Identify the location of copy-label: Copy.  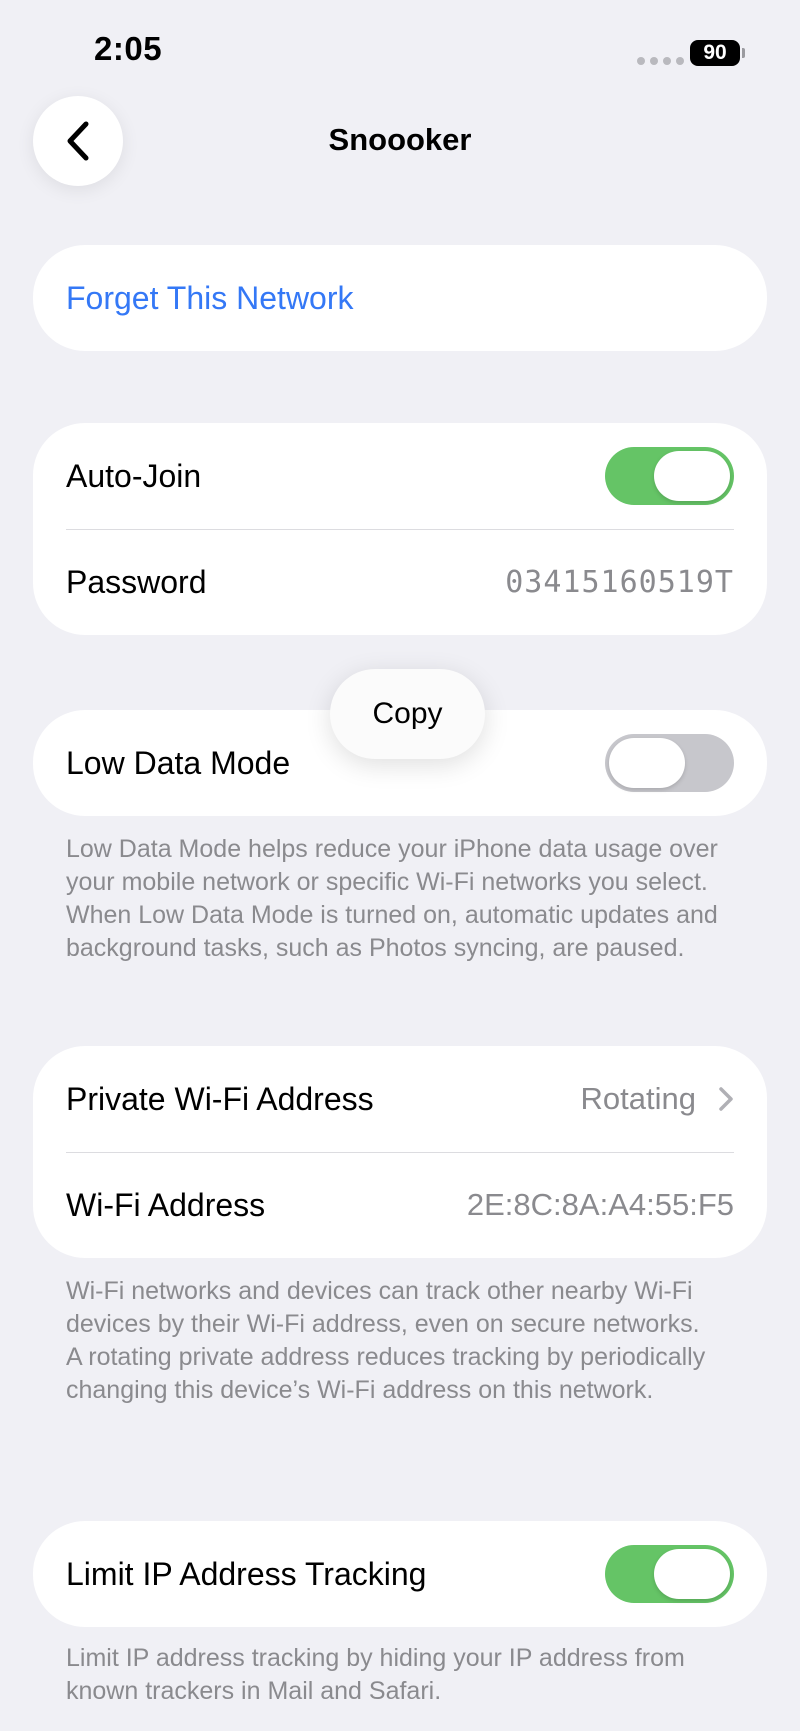
(407, 713).